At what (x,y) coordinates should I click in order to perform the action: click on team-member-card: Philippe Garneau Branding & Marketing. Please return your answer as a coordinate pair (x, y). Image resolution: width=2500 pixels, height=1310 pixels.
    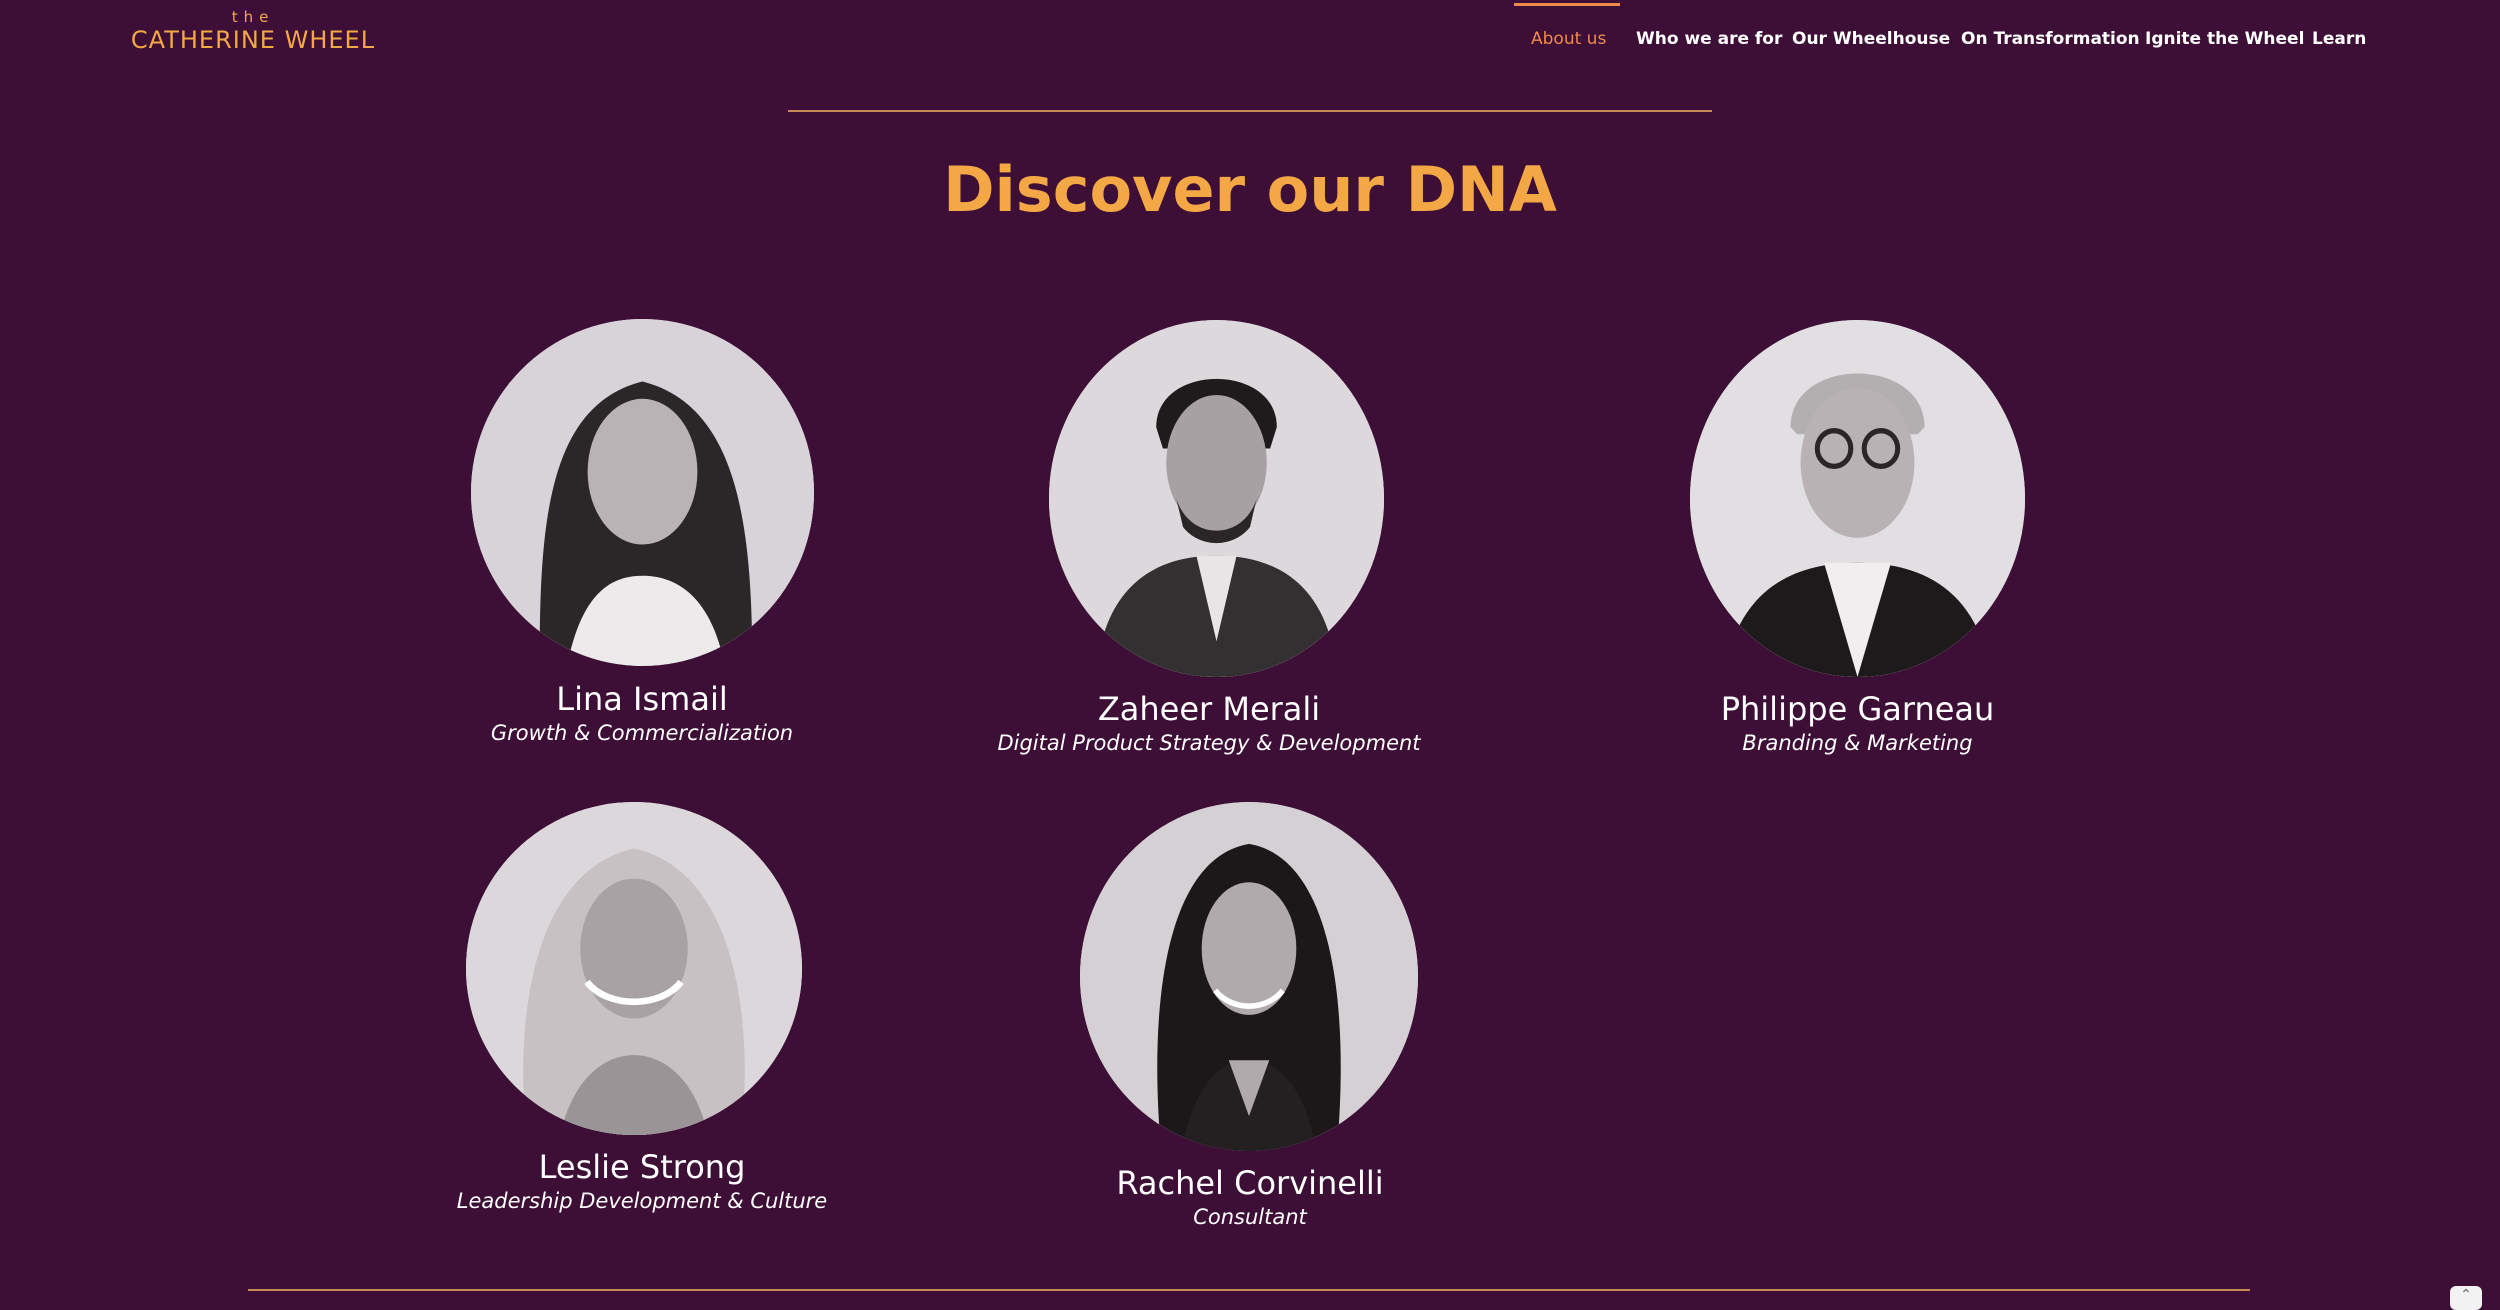
    Looking at the image, I should click on (1857, 538).